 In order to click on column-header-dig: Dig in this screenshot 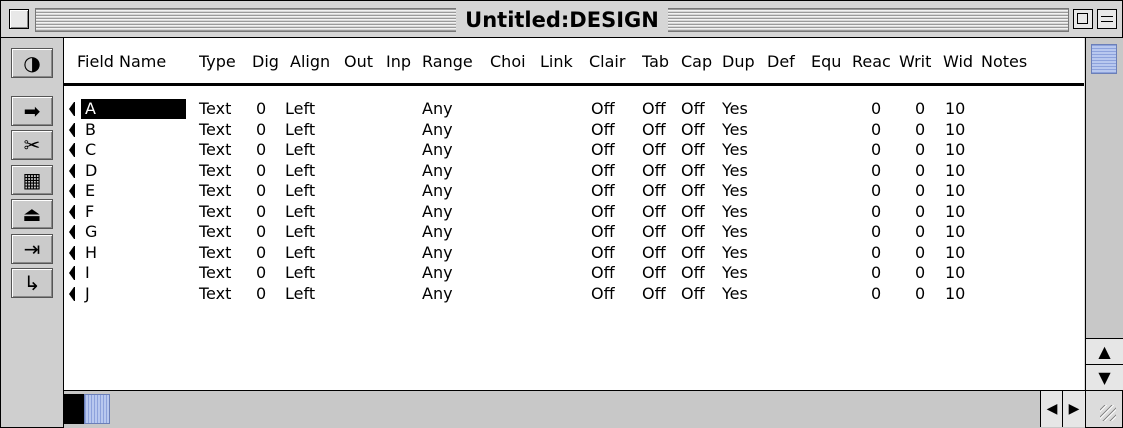, I will do `click(269, 61)`.